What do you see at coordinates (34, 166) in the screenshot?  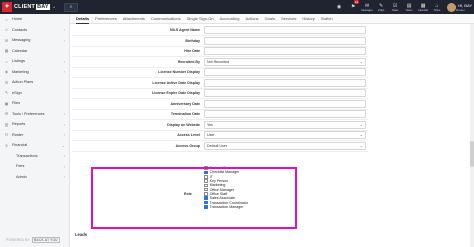 I see `sidebar-subitem-fees: Fees ›` at bounding box center [34, 166].